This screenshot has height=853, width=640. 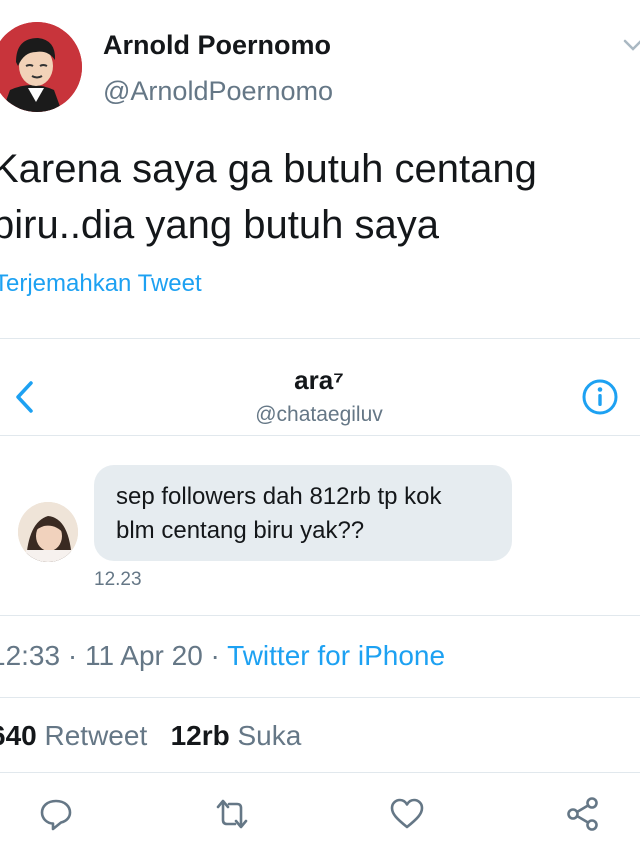 What do you see at coordinates (232, 814) in the screenshot?
I see `retweet-icon` at bounding box center [232, 814].